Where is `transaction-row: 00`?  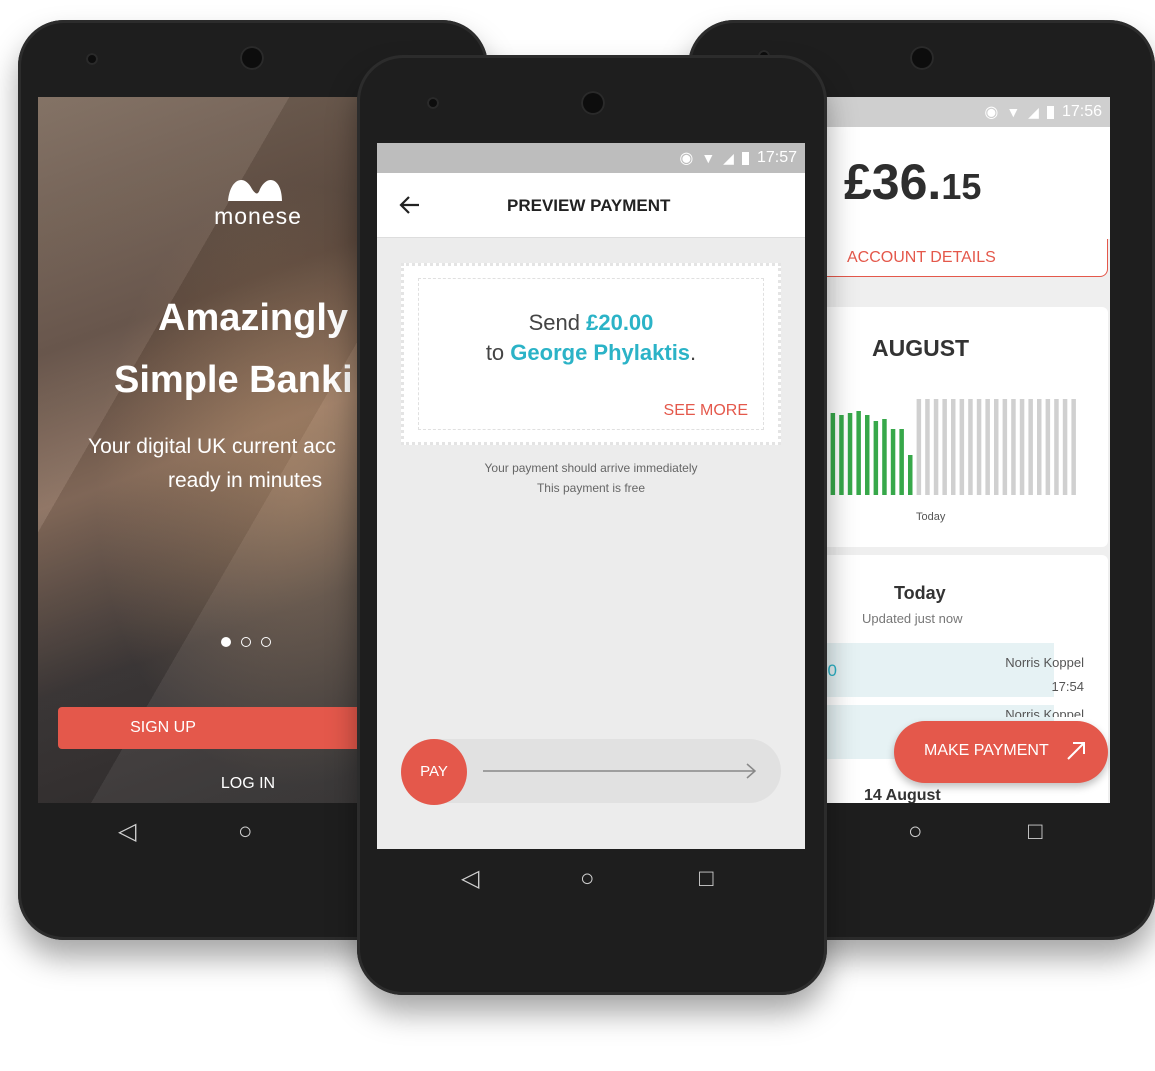
transaction-row: 00 is located at coordinates (936, 670).